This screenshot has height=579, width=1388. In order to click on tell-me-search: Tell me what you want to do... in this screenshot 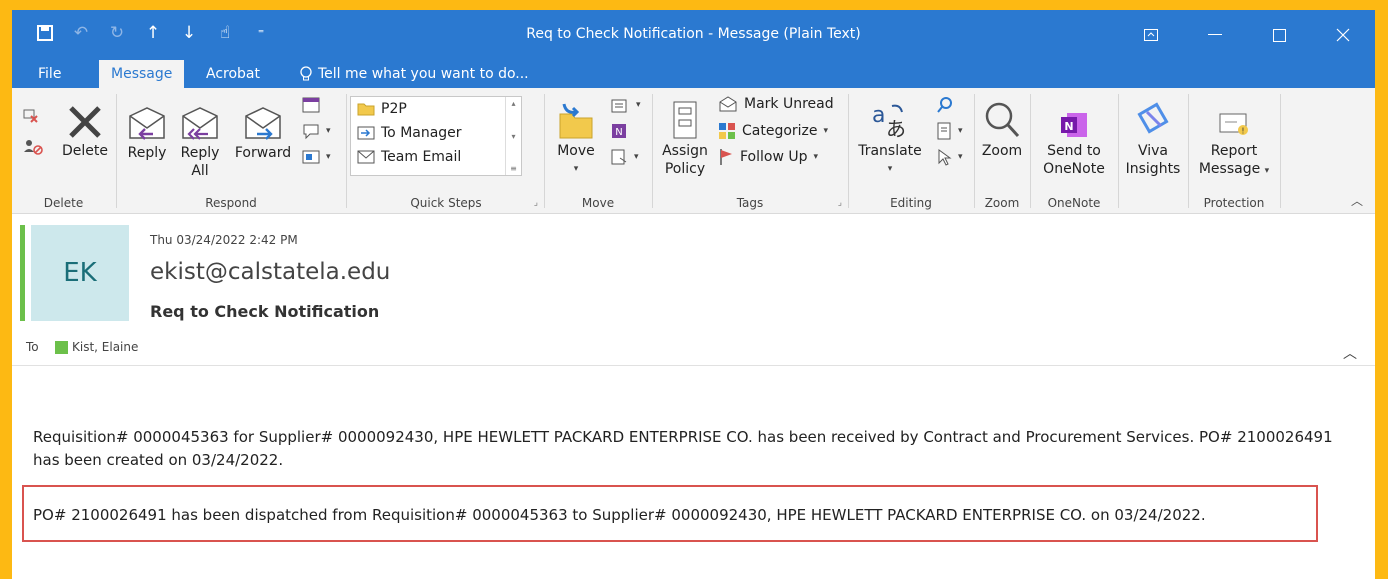, I will do `click(414, 74)`.